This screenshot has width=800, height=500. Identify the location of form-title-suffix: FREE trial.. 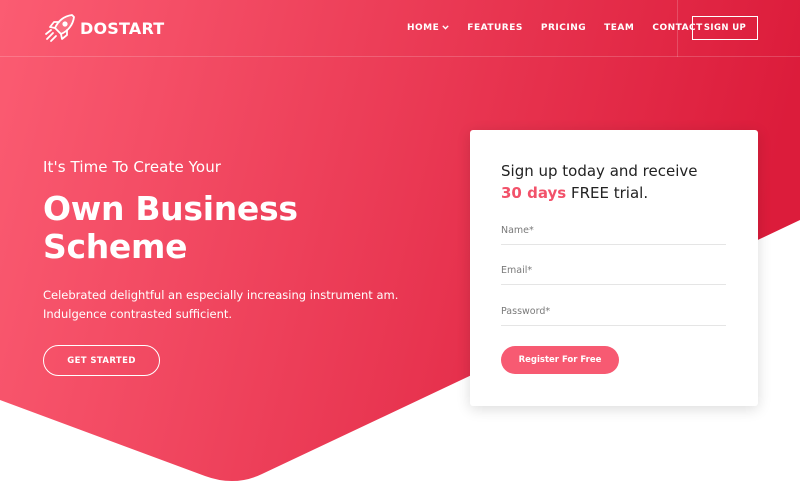
(609, 193).